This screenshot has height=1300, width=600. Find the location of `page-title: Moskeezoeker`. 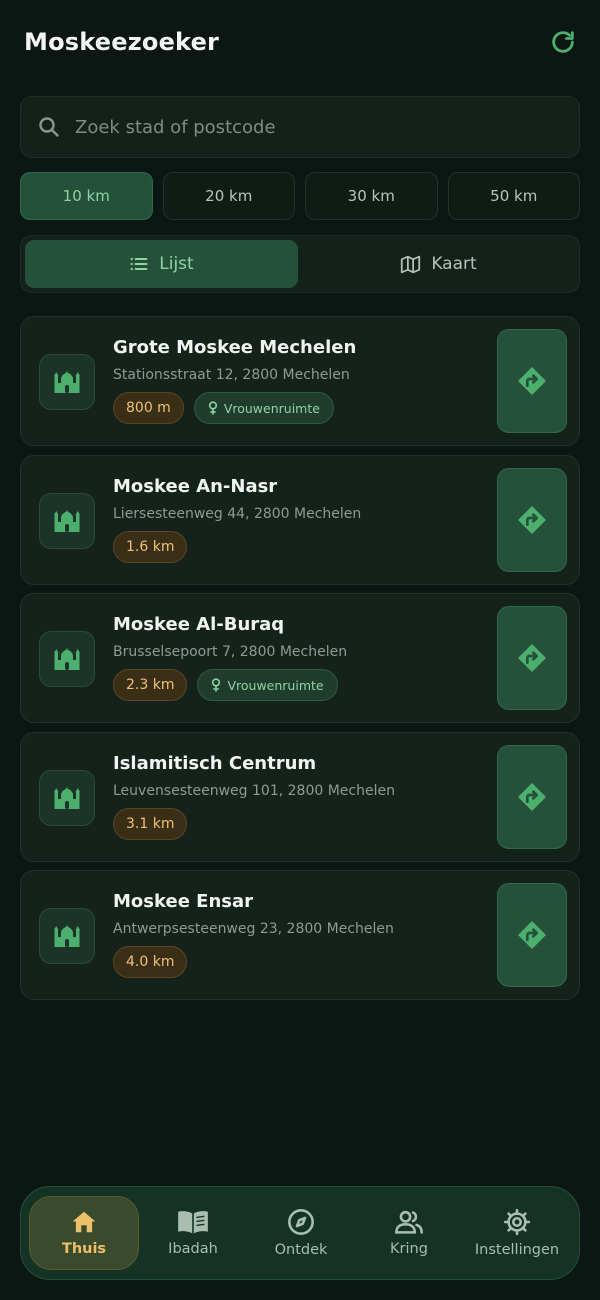

page-title: Moskeezoeker is located at coordinates (122, 42).